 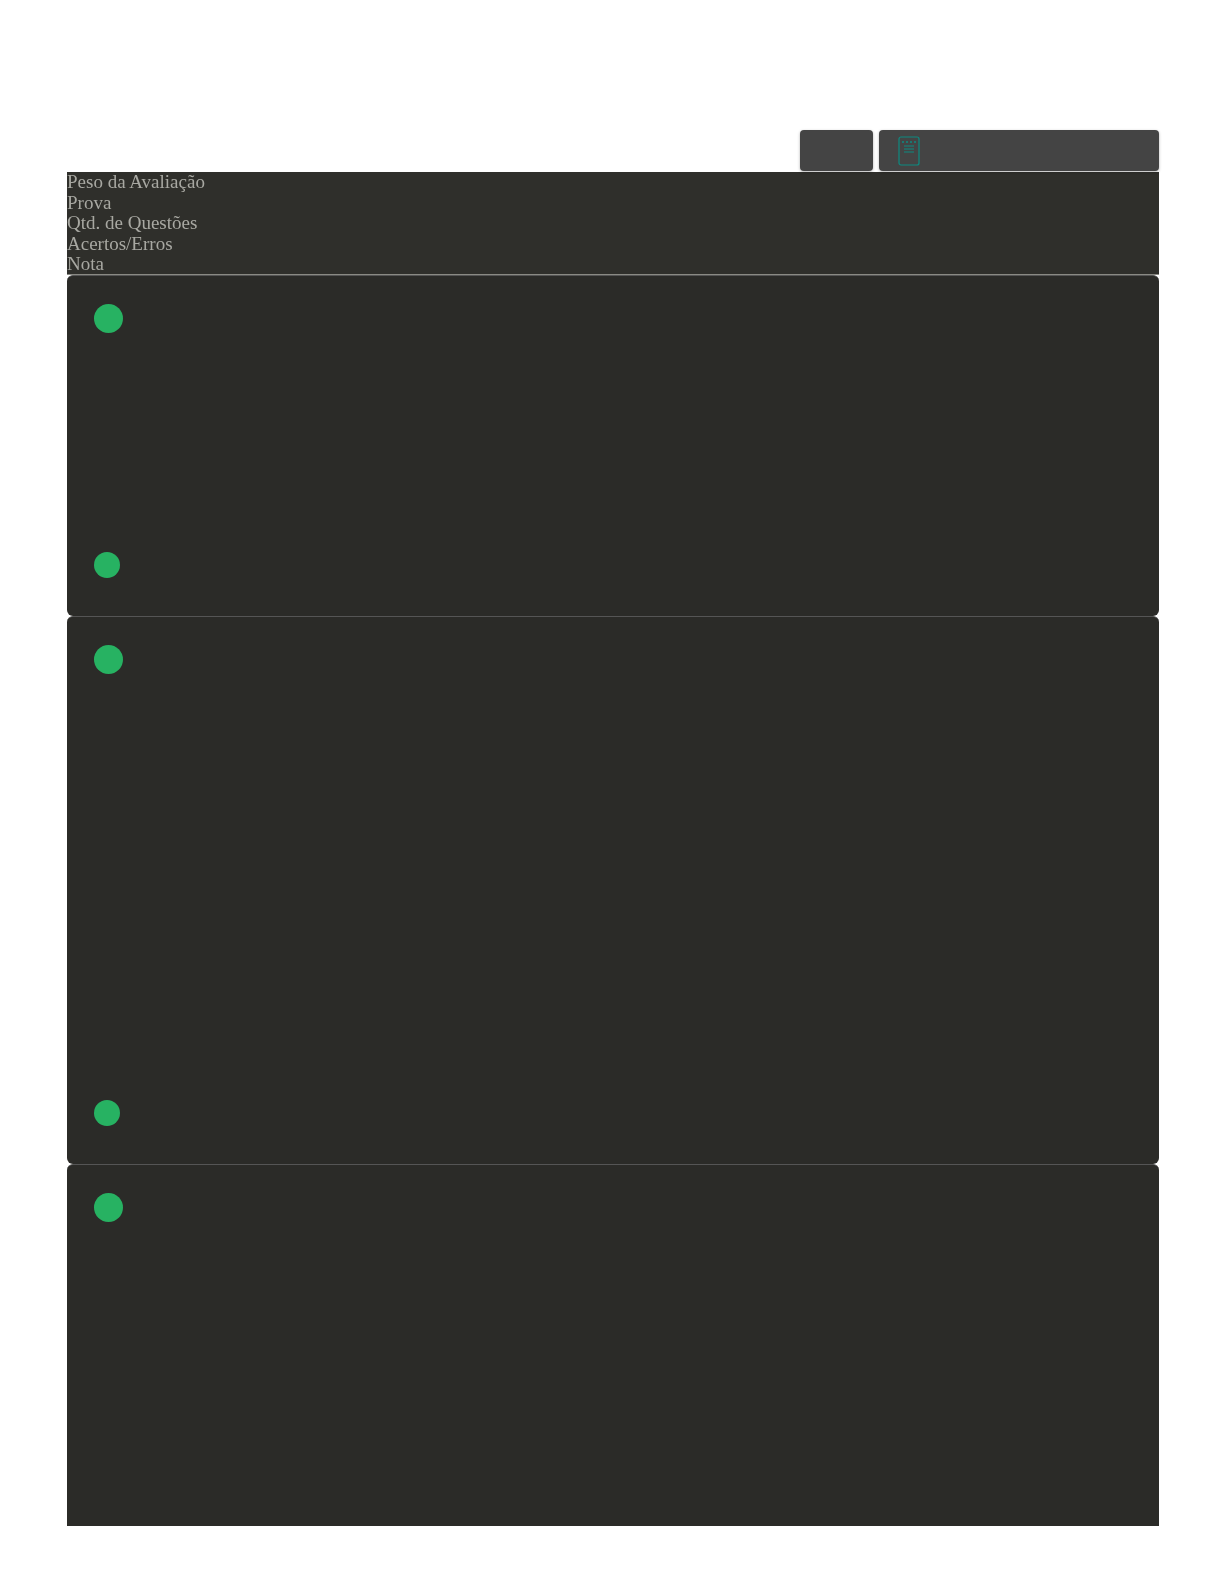 What do you see at coordinates (120, 244) in the screenshot?
I see `column-label: Acertos/Erros` at bounding box center [120, 244].